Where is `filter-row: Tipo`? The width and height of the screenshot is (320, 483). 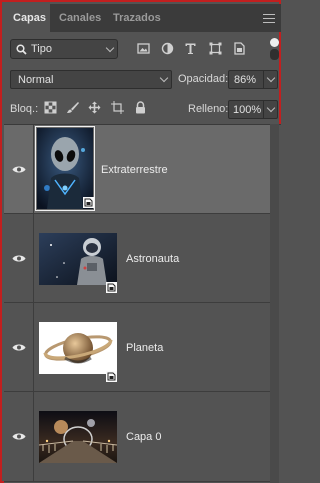
filter-row: Tipo is located at coordinates (142, 49).